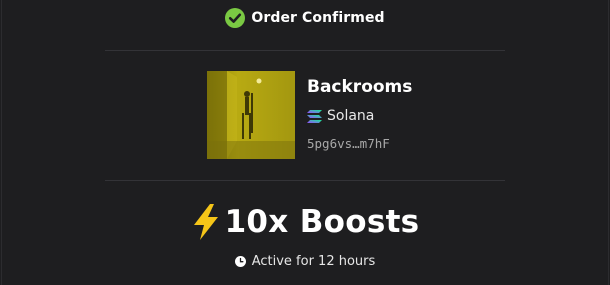 Image resolution: width=610 pixels, height=285 pixels. What do you see at coordinates (318, 18) in the screenshot?
I see `header-title: Order Confirmed` at bounding box center [318, 18].